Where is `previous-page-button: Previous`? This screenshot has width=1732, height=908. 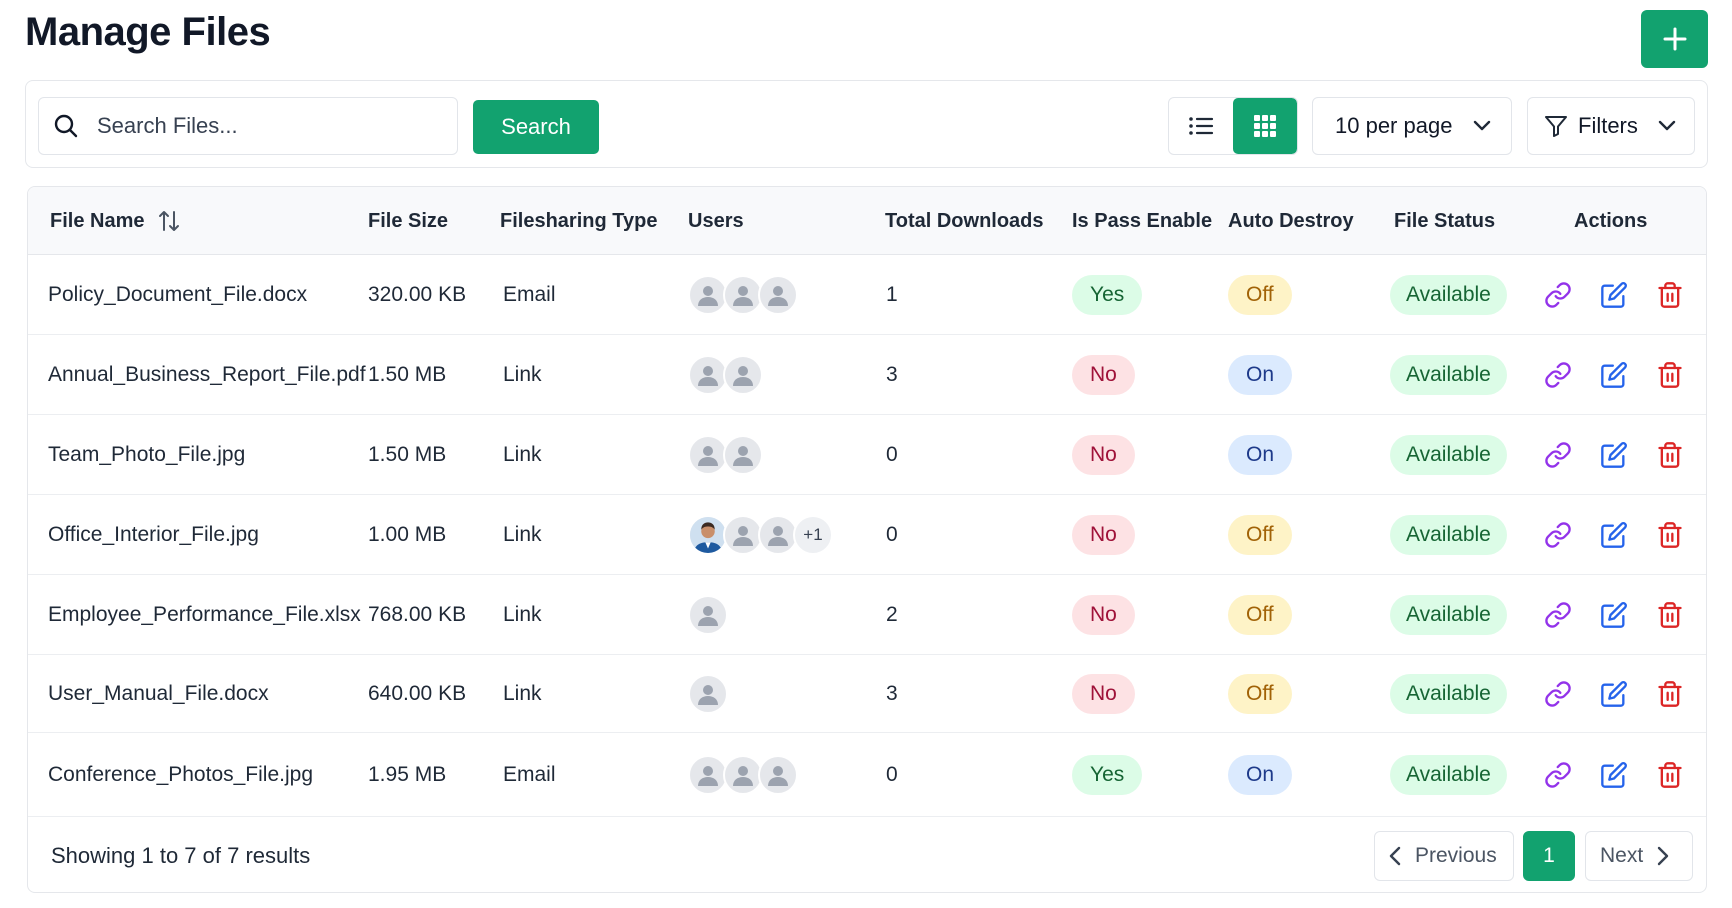 previous-page-button: Previous is located at coordinates (1444, 856).